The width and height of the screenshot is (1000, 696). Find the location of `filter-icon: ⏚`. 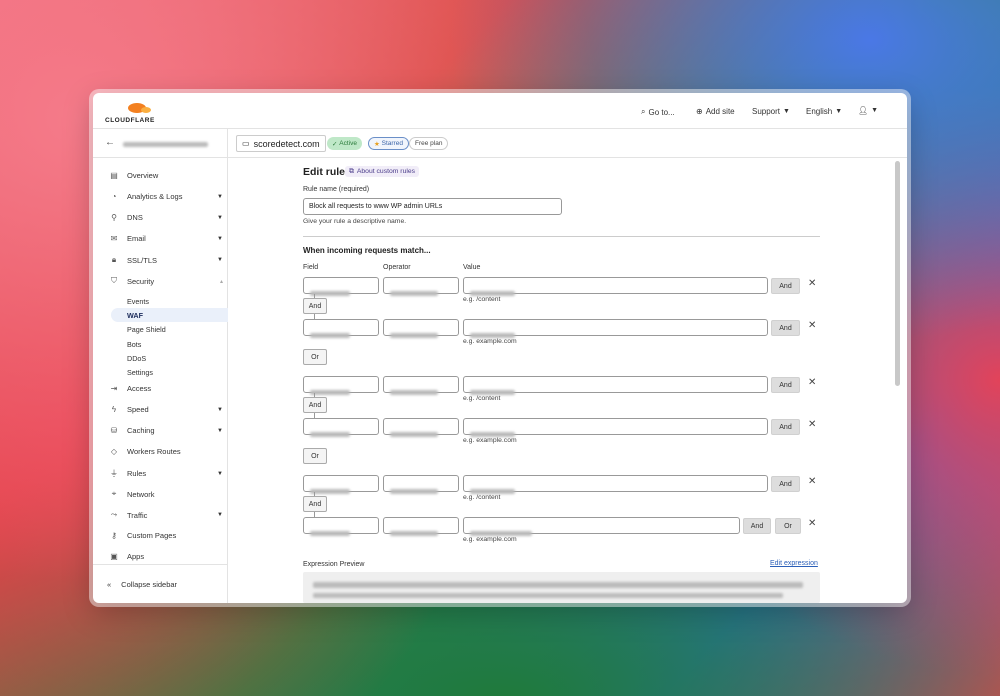

filter-icon: ⏚ is located at coordinates (114, 473).